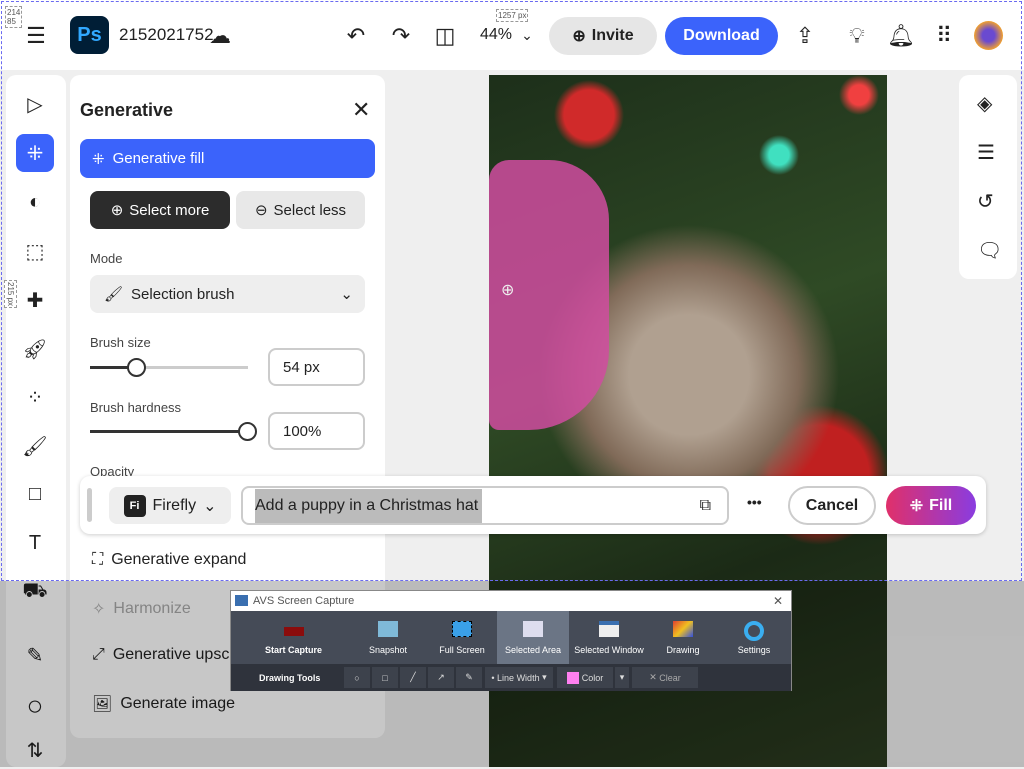 The height and width of the screenshot is (769, 1024). Describe the element at coordinates (778, 601) in the screenshot. I see `close-icon: ✕` at that location.